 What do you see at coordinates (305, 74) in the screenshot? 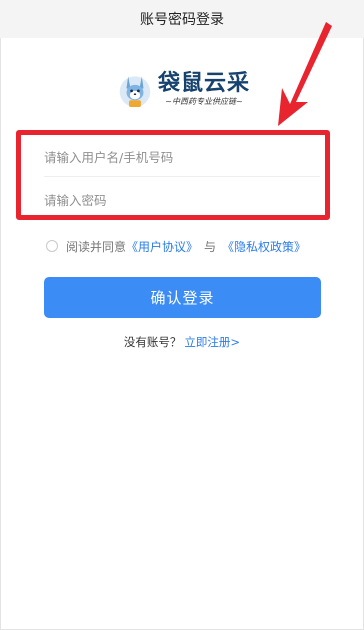
I see `red-arrow-annotation` at bounding box center [305, 74].